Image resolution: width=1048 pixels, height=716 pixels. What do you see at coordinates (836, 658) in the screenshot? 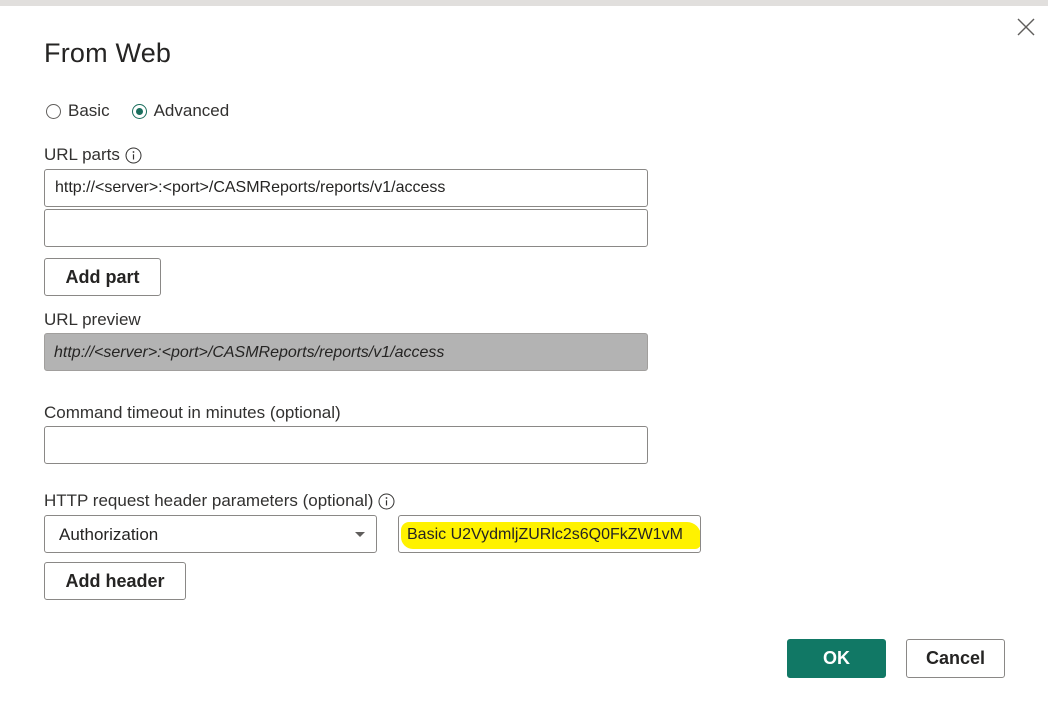
I see `ok-button: OK` at bounding box center [836, 658].